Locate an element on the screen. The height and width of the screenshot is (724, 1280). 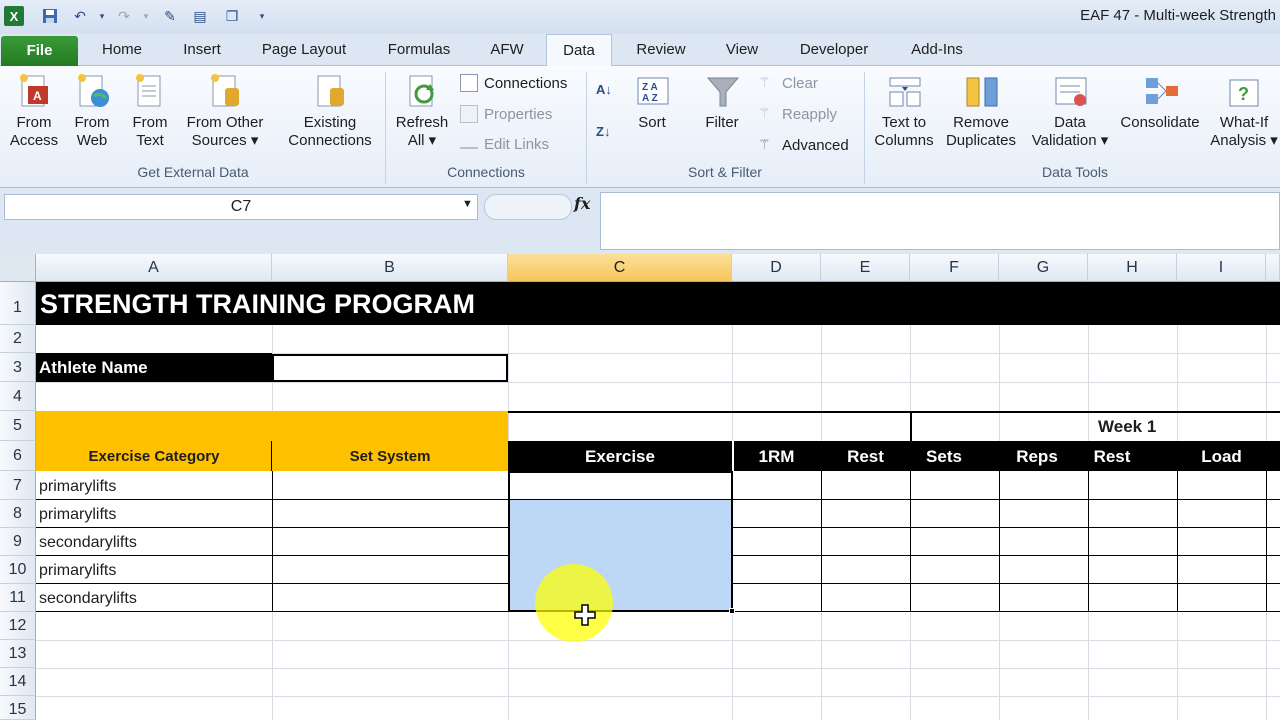
print-icon: ▤ is located at coordinates (200, 16).